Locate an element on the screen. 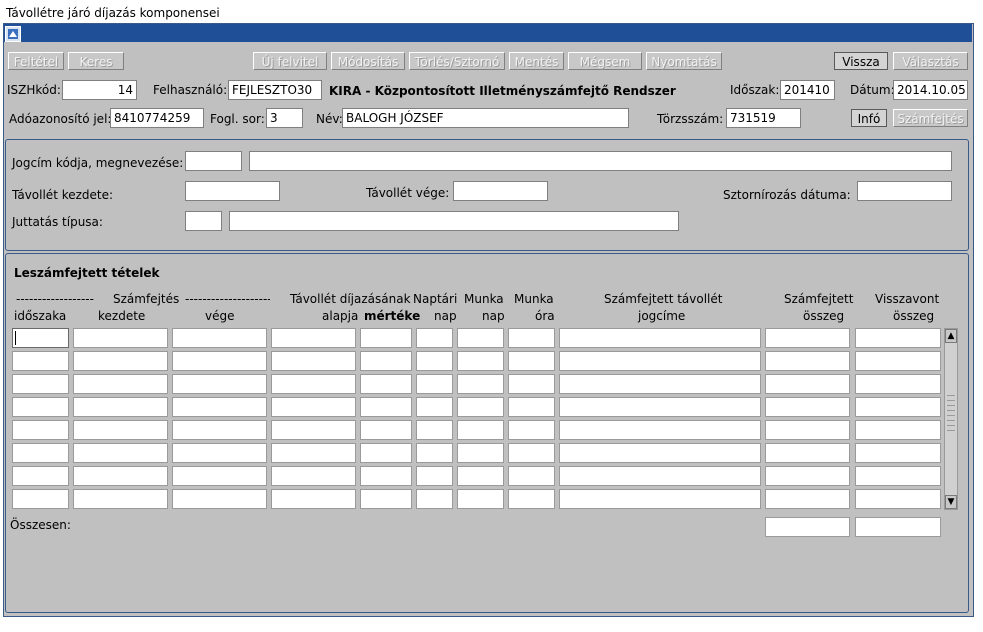 This screenshot has height=632, width=983. juttatas-nev-field is located at coordinates (454, 221).